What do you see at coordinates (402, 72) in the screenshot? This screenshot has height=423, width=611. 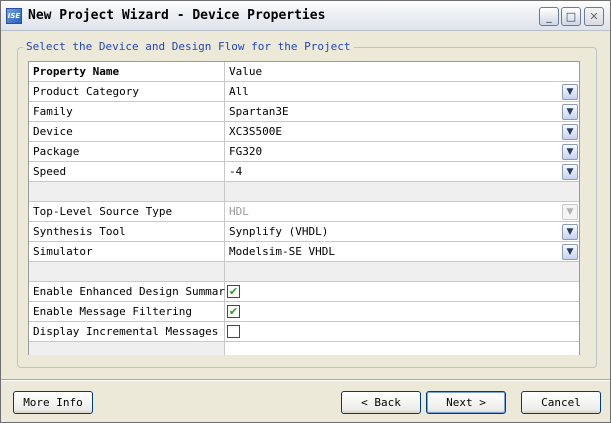 I see `header-value: Value` at bounding box center [402, 72].